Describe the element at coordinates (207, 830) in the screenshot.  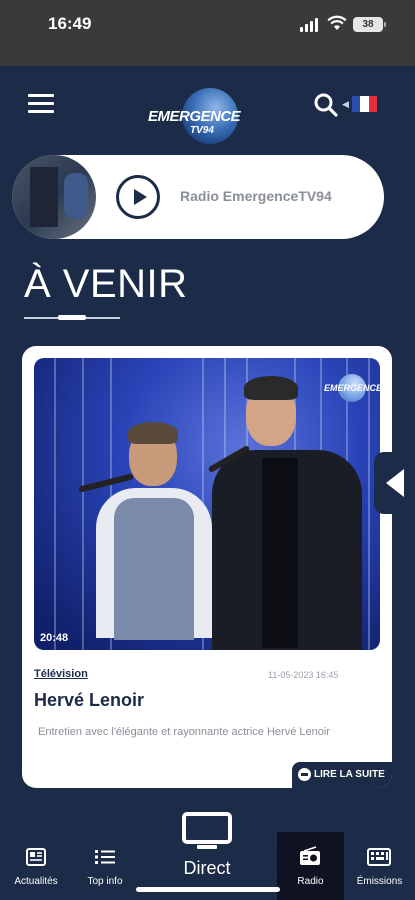
I see `tv-icon` at that location.